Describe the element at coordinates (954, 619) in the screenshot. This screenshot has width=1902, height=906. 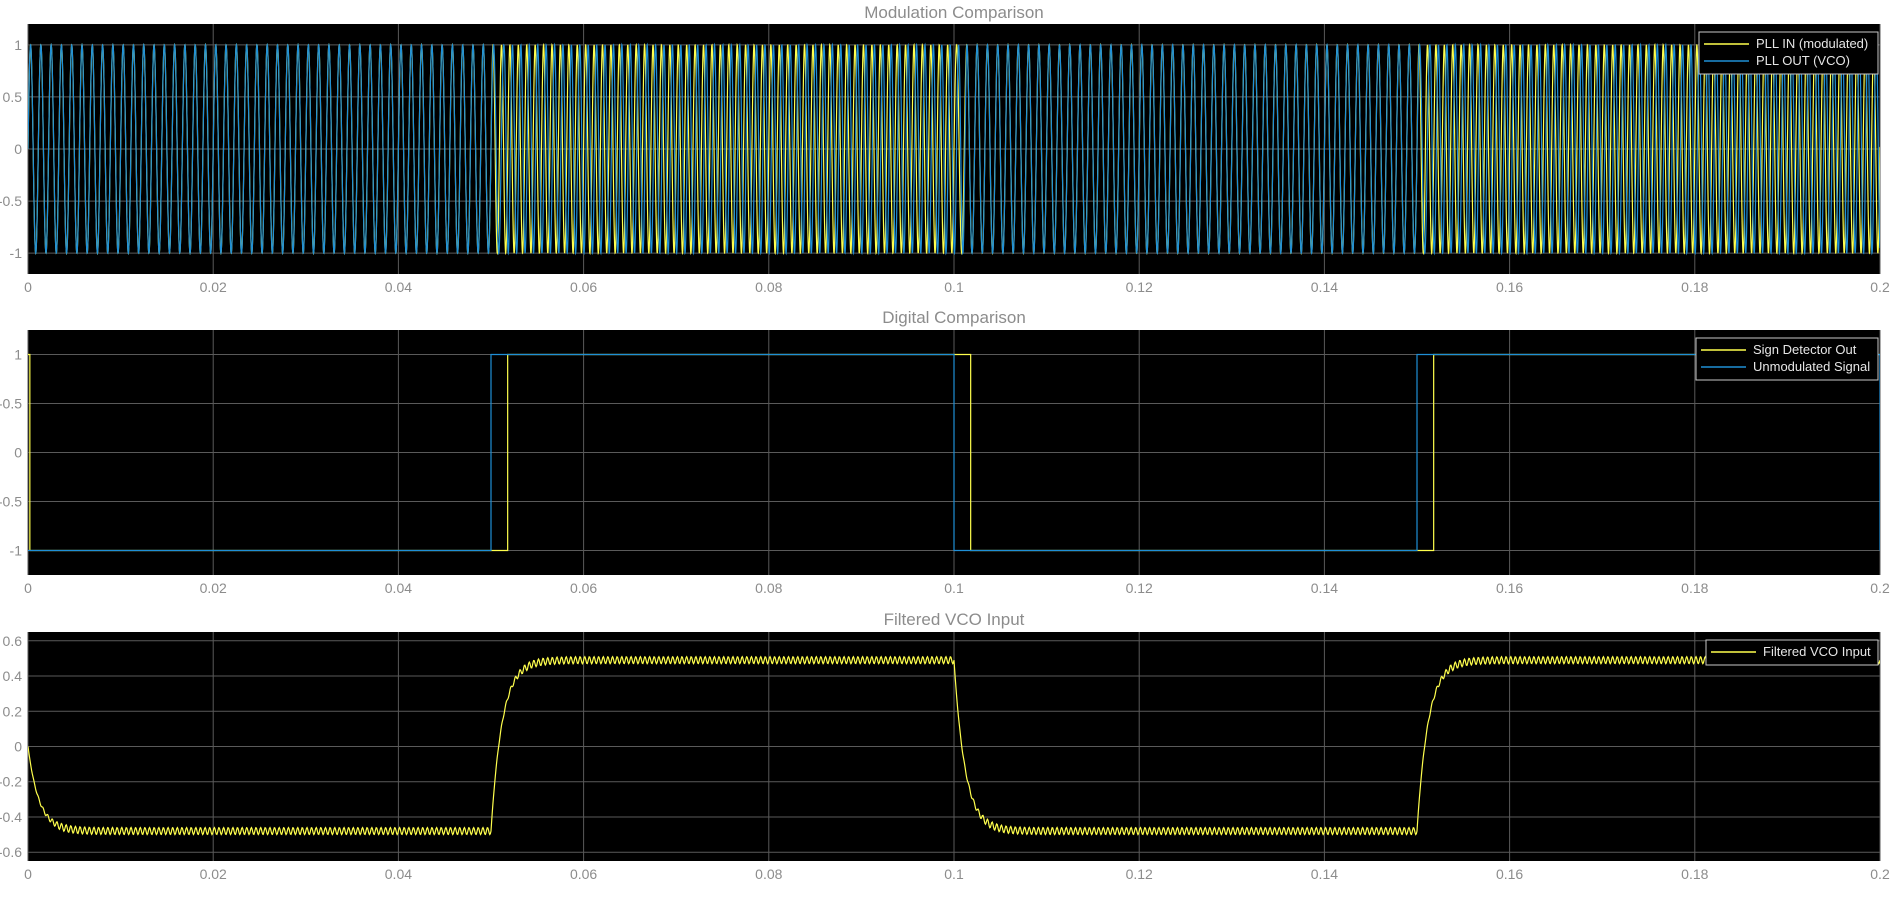
I see `chart-title: Filtered VCO Input` at that location.